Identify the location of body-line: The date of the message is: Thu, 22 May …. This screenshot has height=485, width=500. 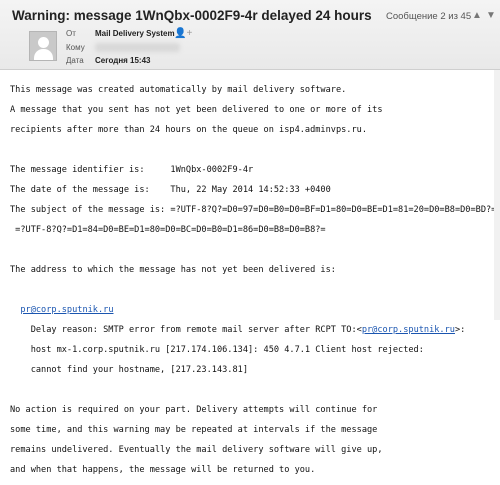
(170, 190).